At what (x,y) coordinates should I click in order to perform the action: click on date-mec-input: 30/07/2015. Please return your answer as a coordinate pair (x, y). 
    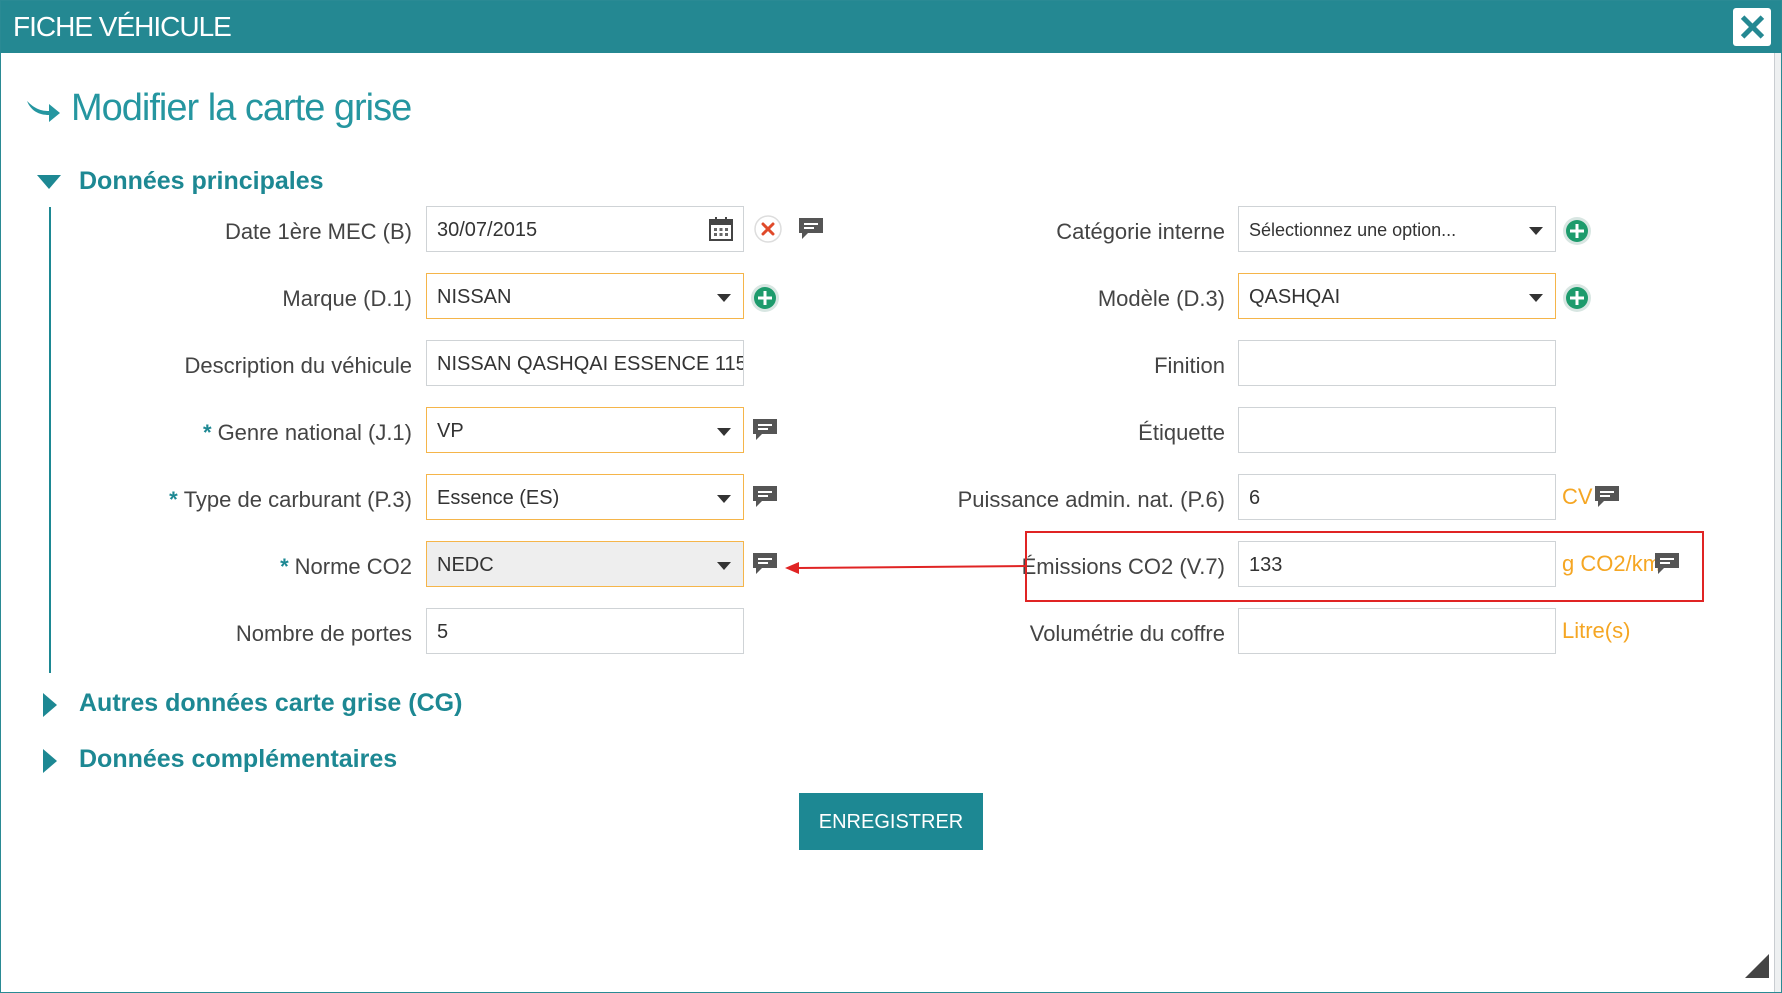
    Looking at the image, I should click on (585, 229).